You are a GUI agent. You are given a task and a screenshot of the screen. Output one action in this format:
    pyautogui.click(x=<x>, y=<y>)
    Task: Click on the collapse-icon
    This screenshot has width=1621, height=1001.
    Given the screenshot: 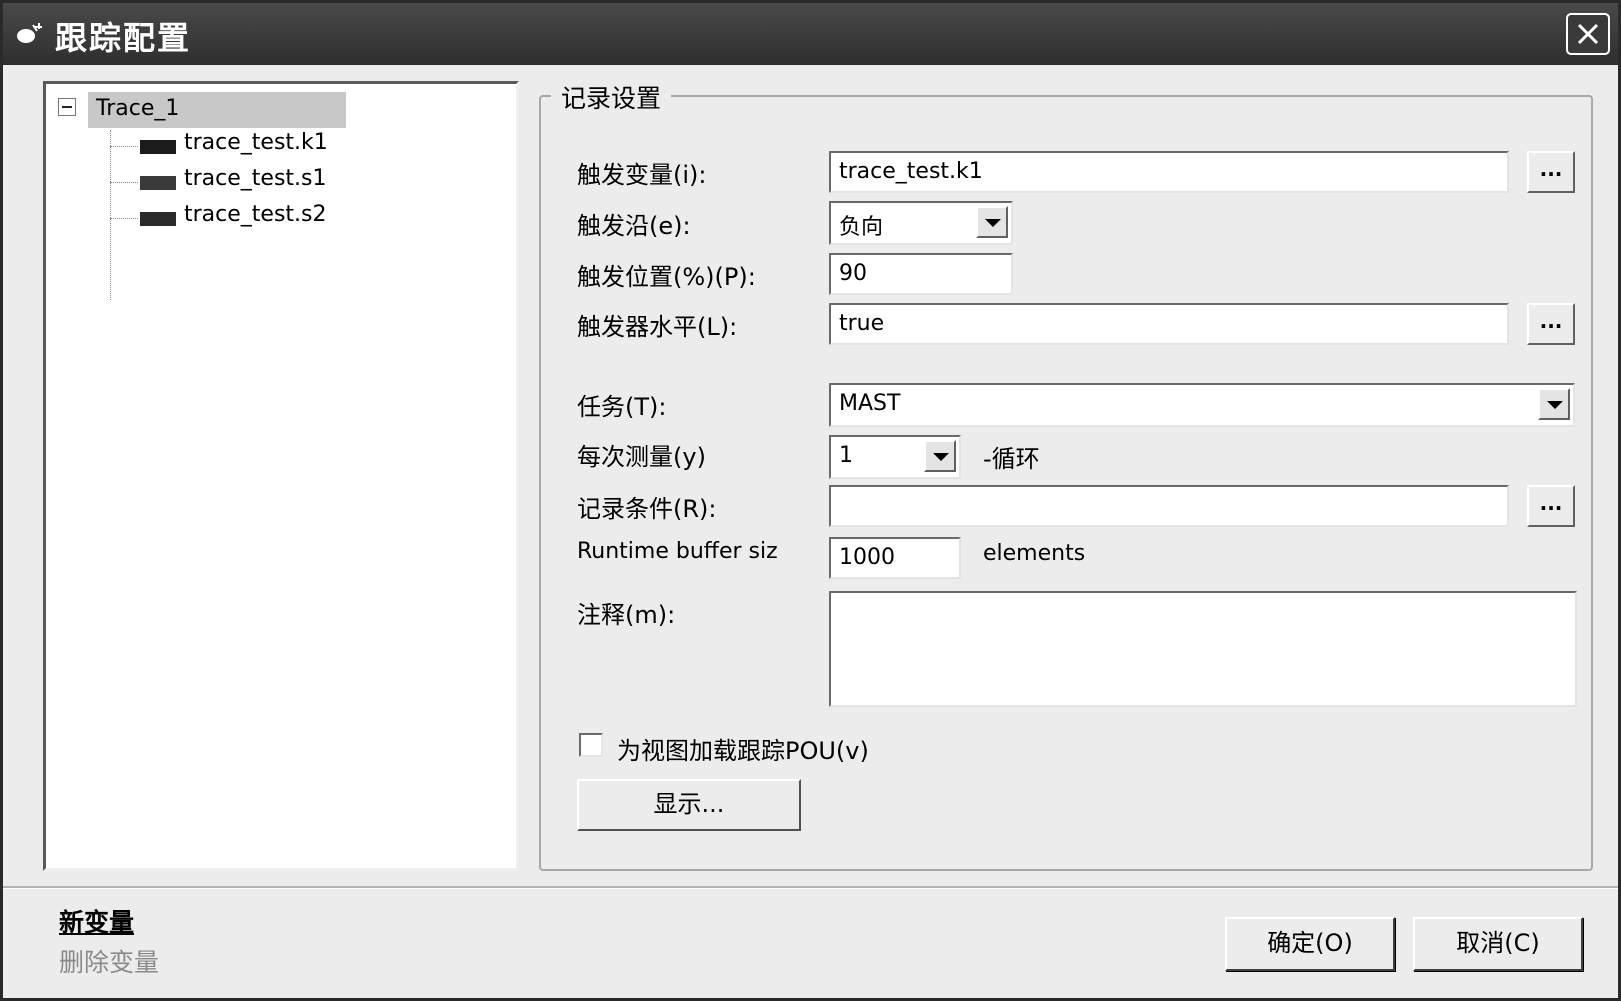 What is the action you would take?
    pyautogui.click(x=67, y=107)
    